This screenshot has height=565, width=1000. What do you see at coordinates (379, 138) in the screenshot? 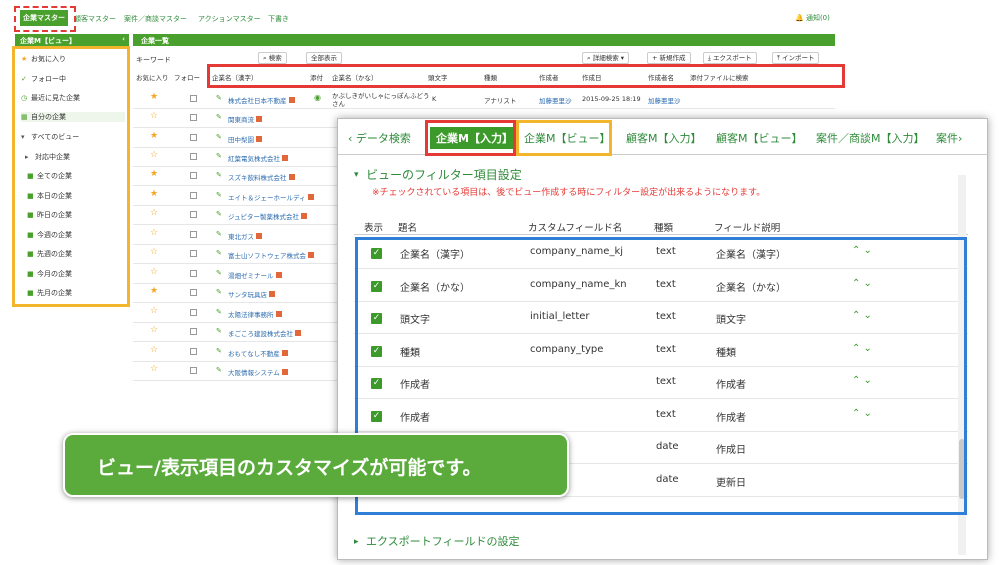
I see `tab-prev: ‹ データ検索` at bounding box center [379, 138].